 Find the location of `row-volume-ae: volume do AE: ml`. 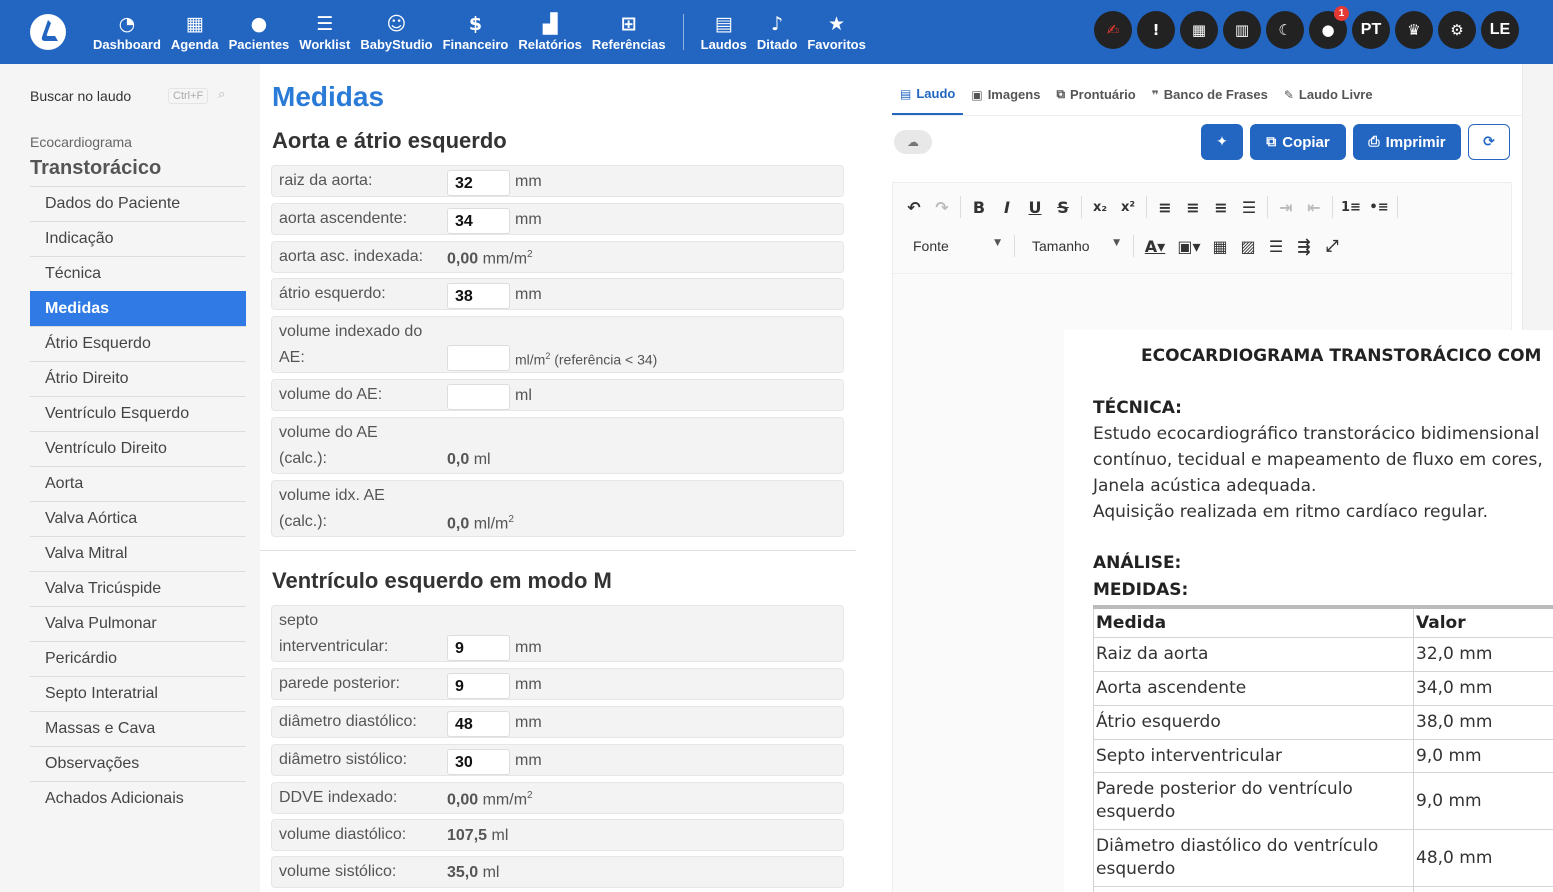

row-volume-ae: volume do AE: ml is located at coordinates (557, 395).